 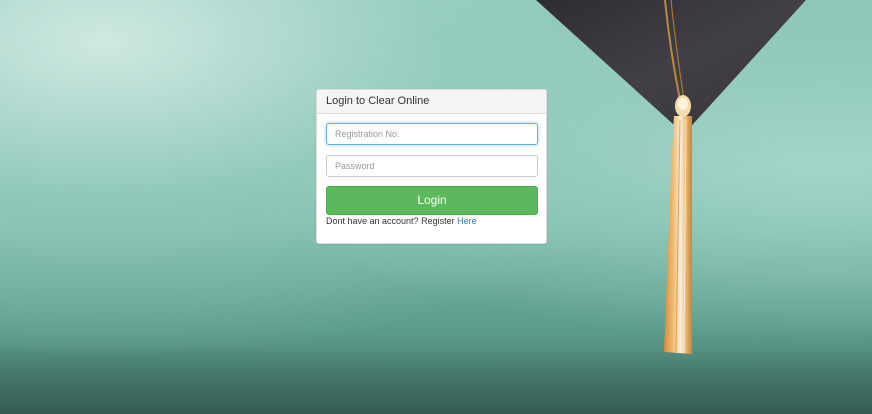 I want to click on cap-board, so click(x=671, y=67).